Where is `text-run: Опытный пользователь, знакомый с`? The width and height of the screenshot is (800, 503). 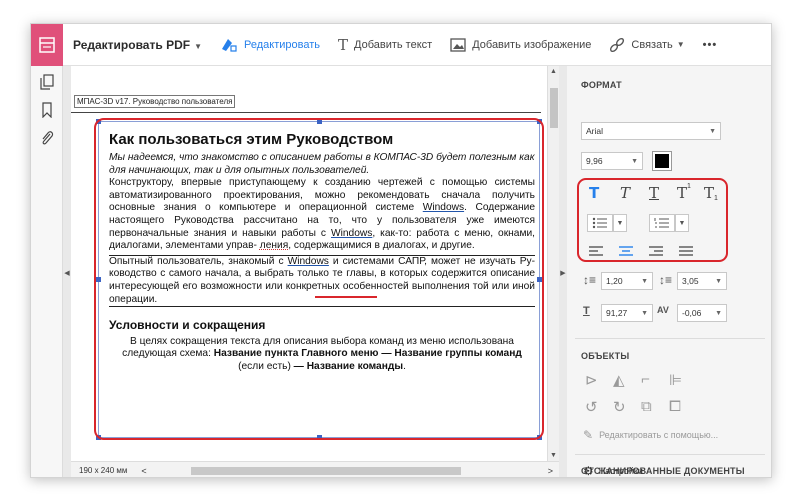
text-run: Опытный пользователь, знакомый с is located at coordinates (198, 261).